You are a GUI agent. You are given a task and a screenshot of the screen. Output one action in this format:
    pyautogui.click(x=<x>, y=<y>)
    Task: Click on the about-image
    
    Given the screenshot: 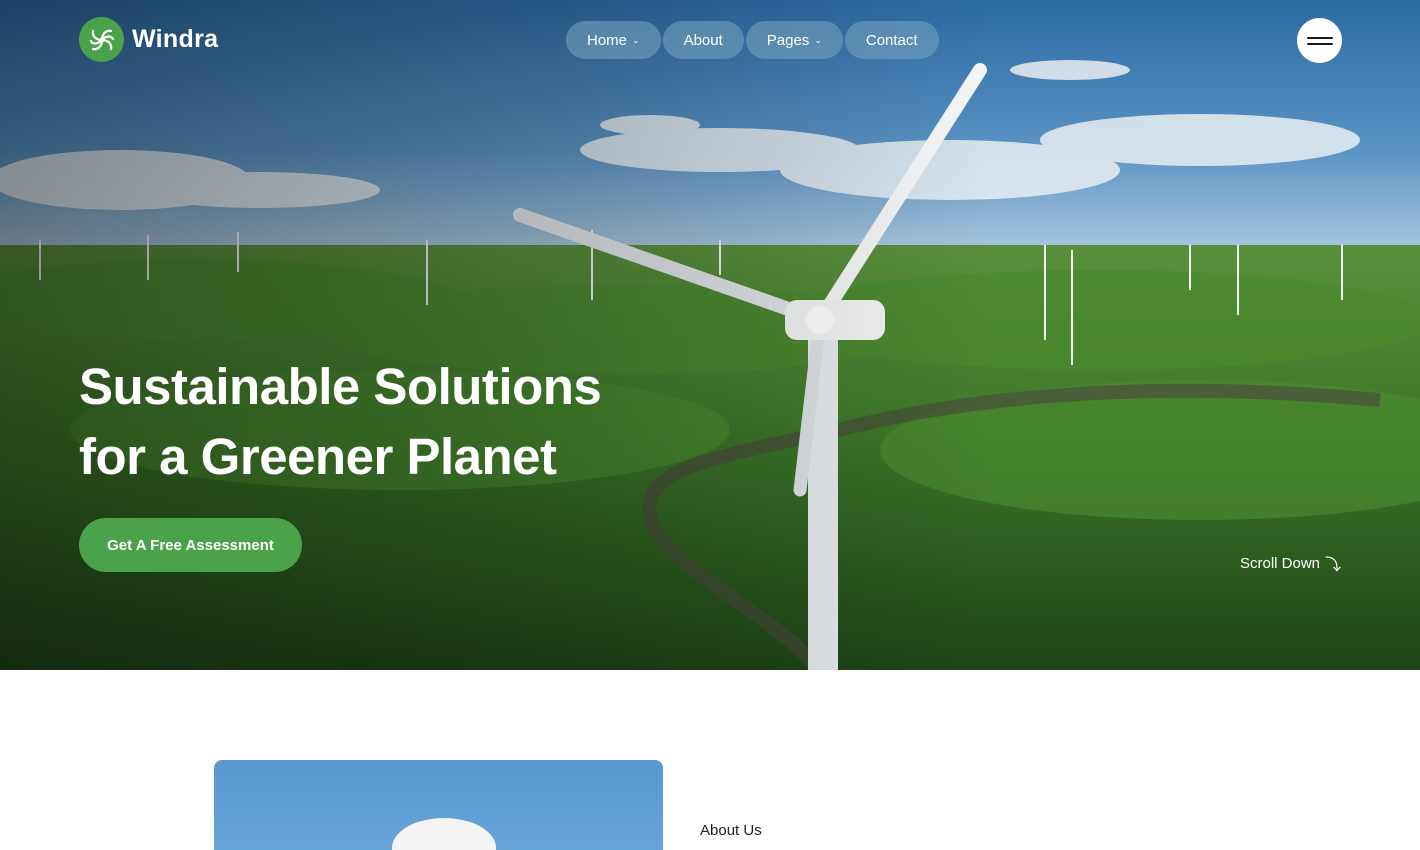 What is the action you would take?
    pyautogui.click(x=438, y=805)
    